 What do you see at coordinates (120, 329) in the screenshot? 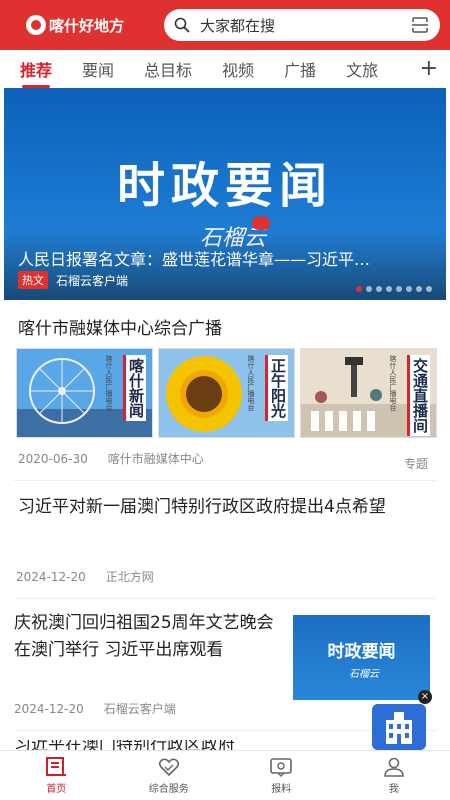
I see `article-title: 喀什市融媒体中心综合广播` at bounding box center [120, 329].